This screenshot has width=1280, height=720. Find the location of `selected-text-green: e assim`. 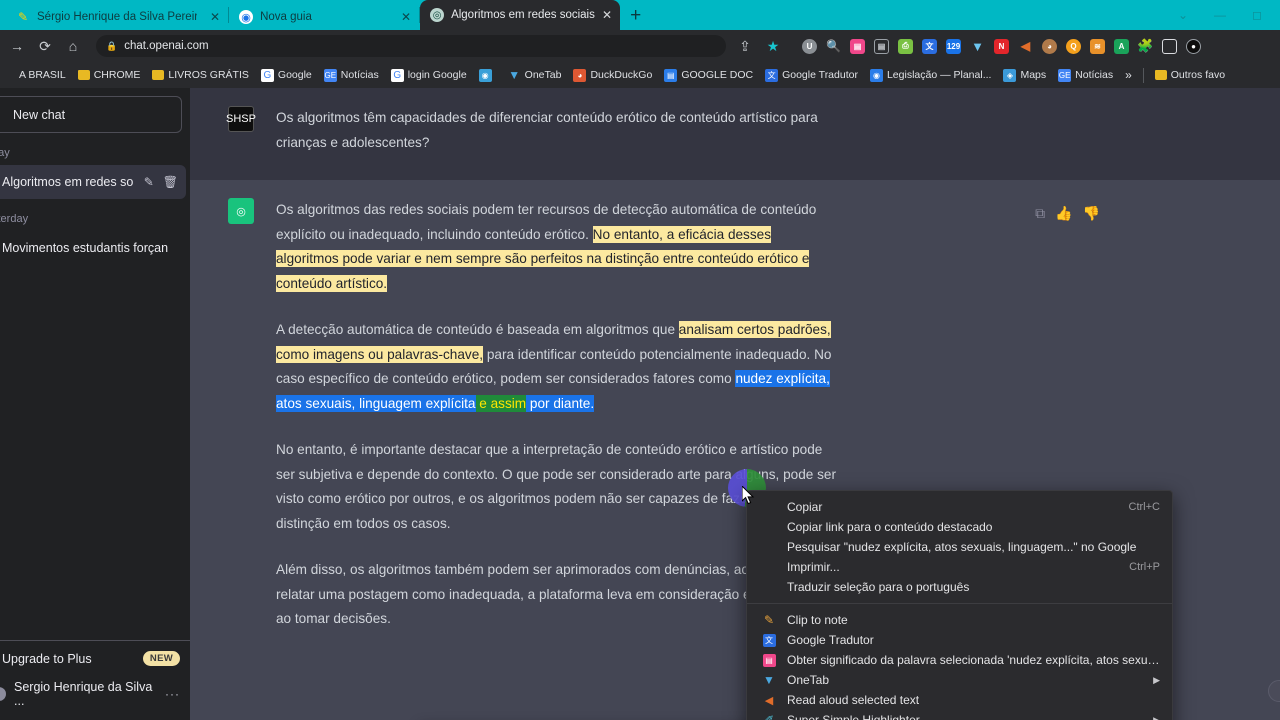

selected-text-green: e assim is located at coordinates (501, 403).